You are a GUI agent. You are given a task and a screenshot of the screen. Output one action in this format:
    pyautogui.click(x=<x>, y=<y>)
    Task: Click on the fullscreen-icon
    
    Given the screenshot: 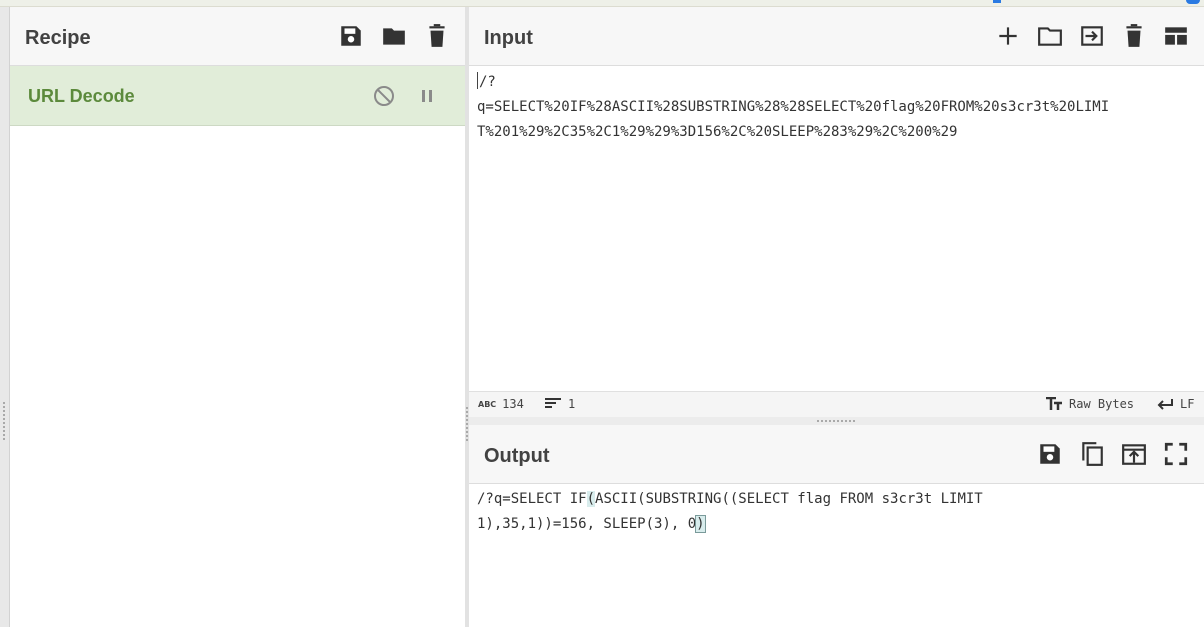 What is the action you would take?
    pyautogui.click(x=1175, y=453)
    